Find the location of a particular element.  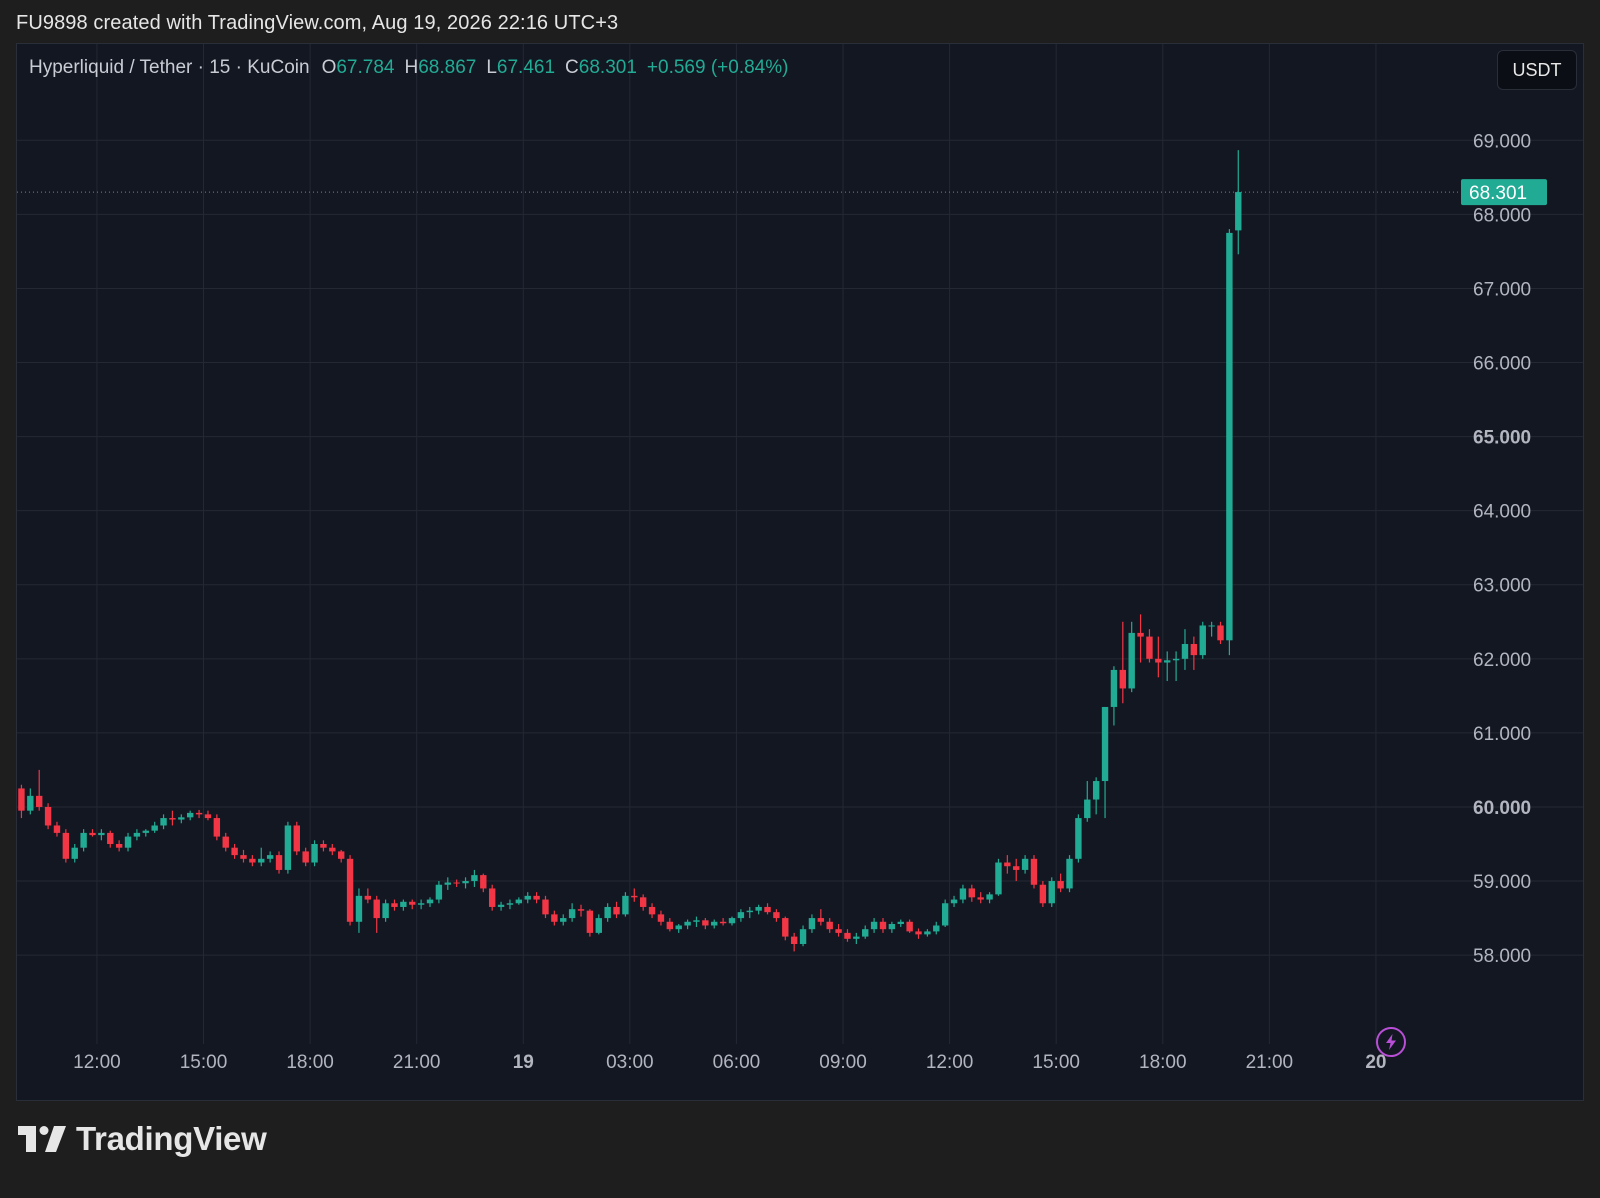

price-tick-label: 68.000 is located at coordinates (1502, 215).